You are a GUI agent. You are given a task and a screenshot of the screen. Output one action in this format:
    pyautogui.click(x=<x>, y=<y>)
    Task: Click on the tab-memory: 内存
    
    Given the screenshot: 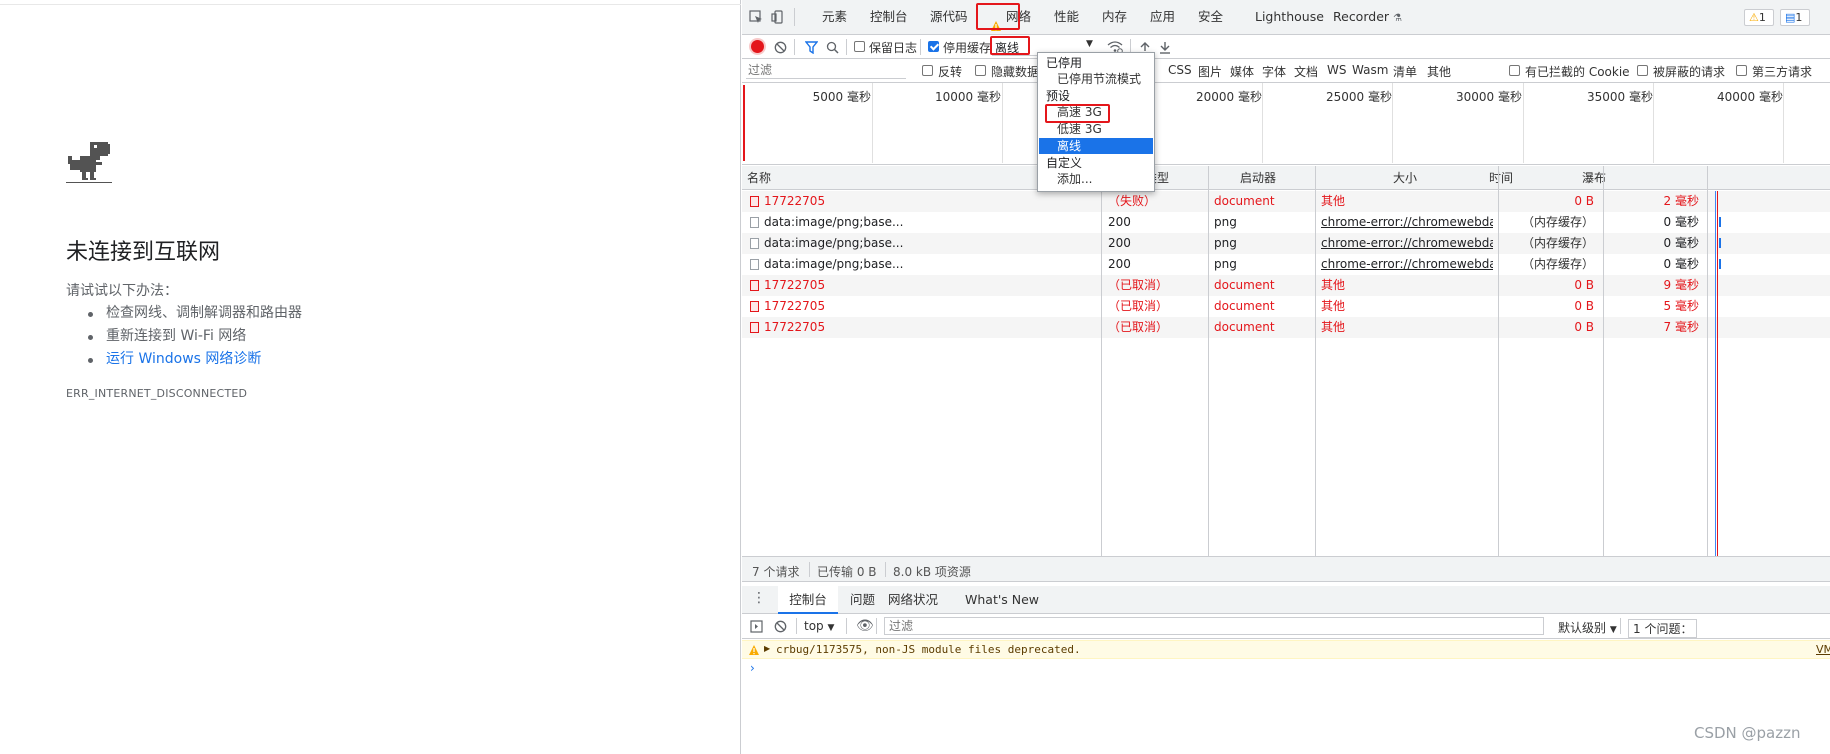 What is the action you would take?
    pyautogui.click(x=1114, y=17)
    